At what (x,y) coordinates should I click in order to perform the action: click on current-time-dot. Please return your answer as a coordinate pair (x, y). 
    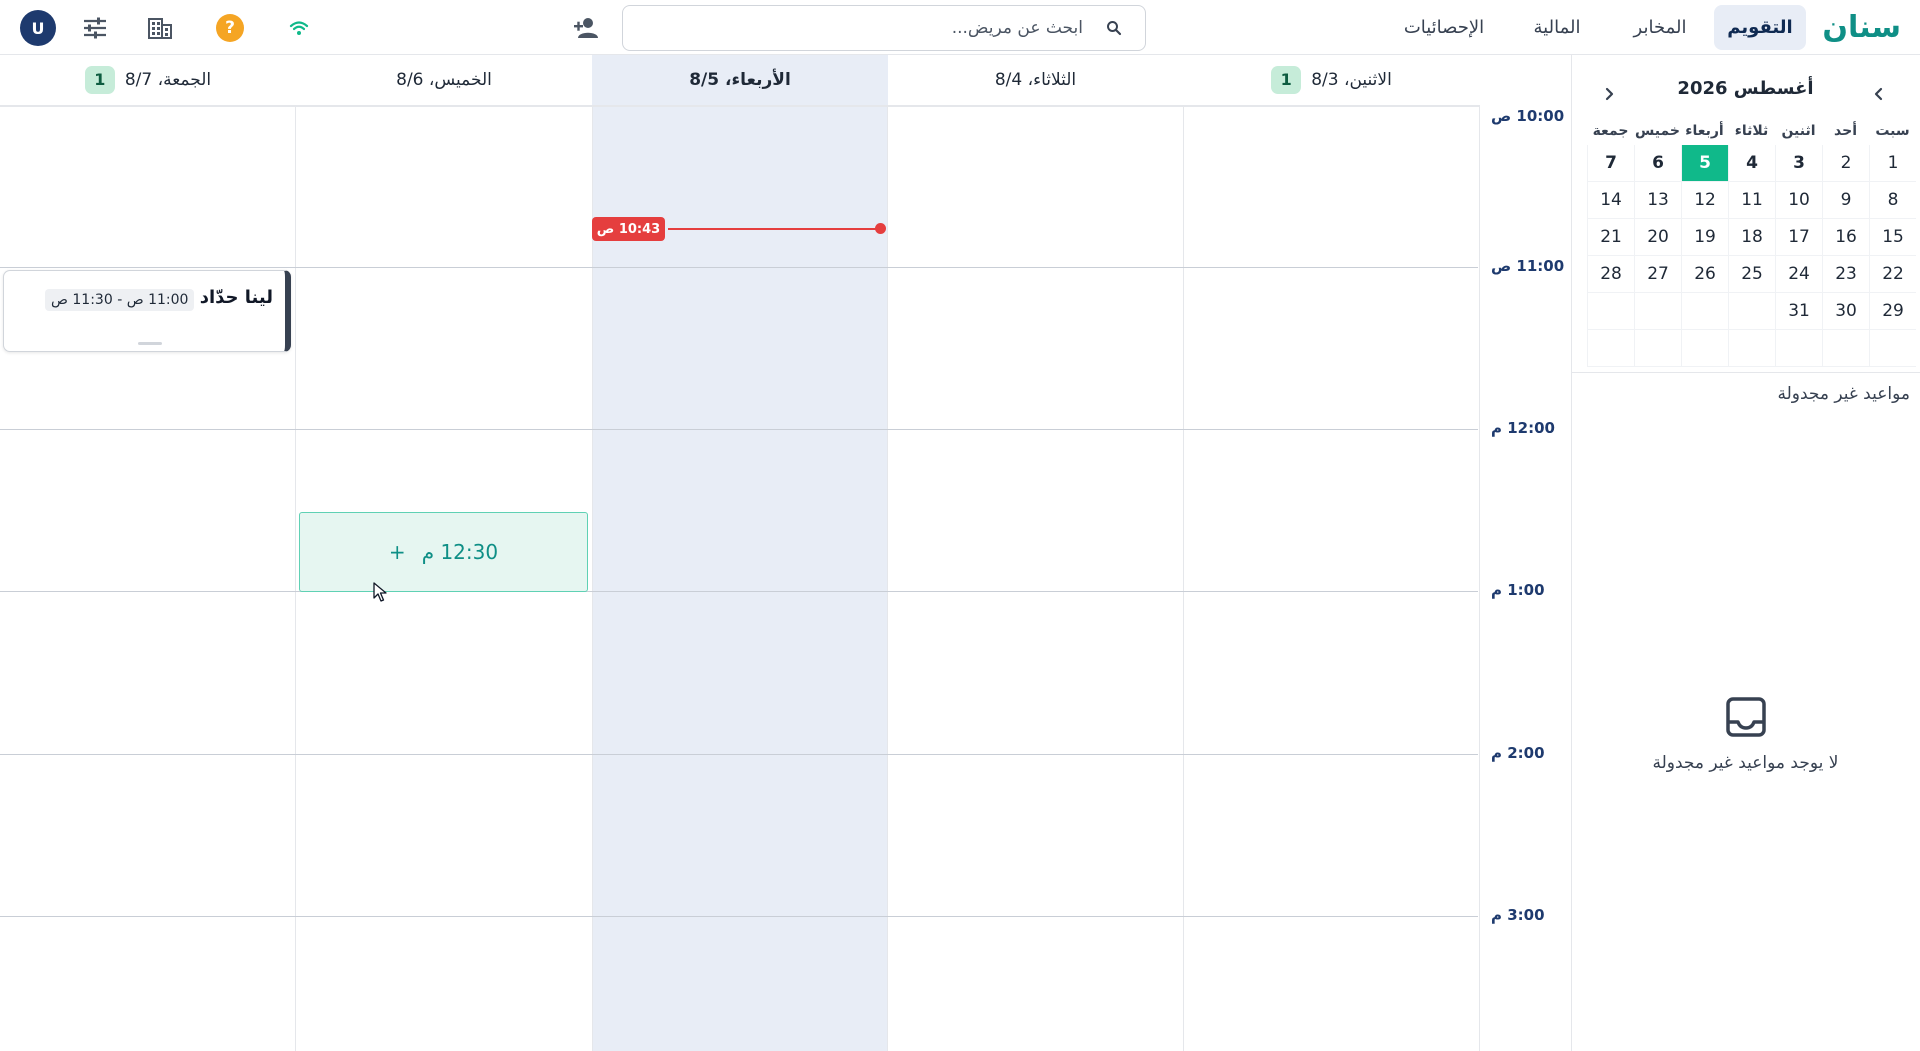
    Looking at the image, I should click on (880, 228).